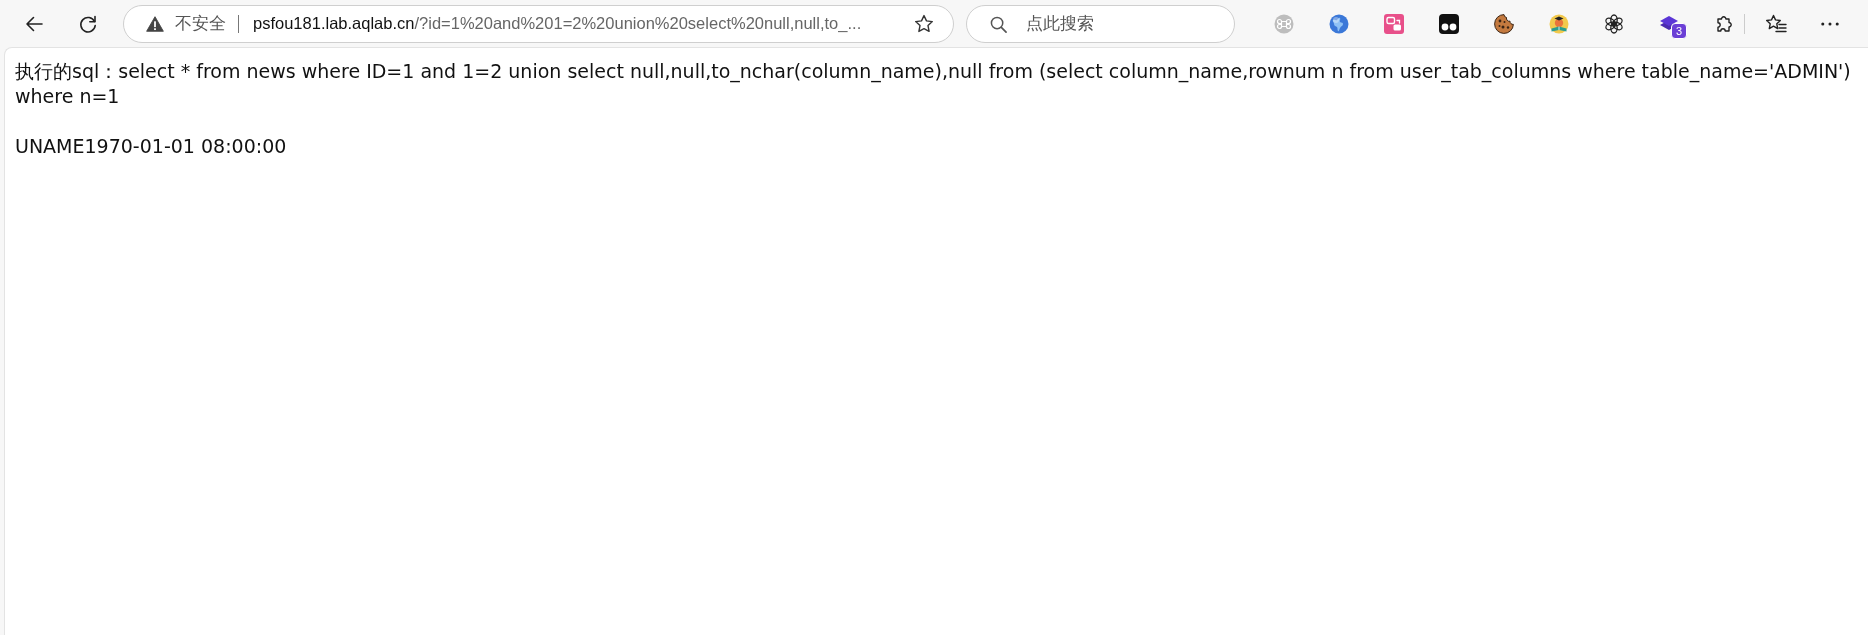  What do you see at coordinates (1830, 23) in the screenshot?
I see `more-icon` at bounding box center [1830, 23].